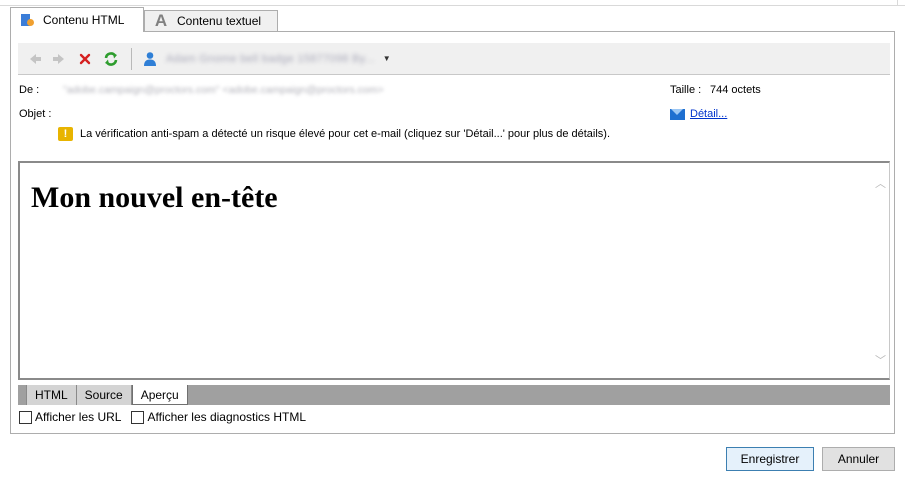 The width and height of the screenshot is (905, 477). What do you see at coordinates (84, 20) in the screenshot?
I see `tab-html-content-label: Contenu HTML` at bounding box center [84, 20].